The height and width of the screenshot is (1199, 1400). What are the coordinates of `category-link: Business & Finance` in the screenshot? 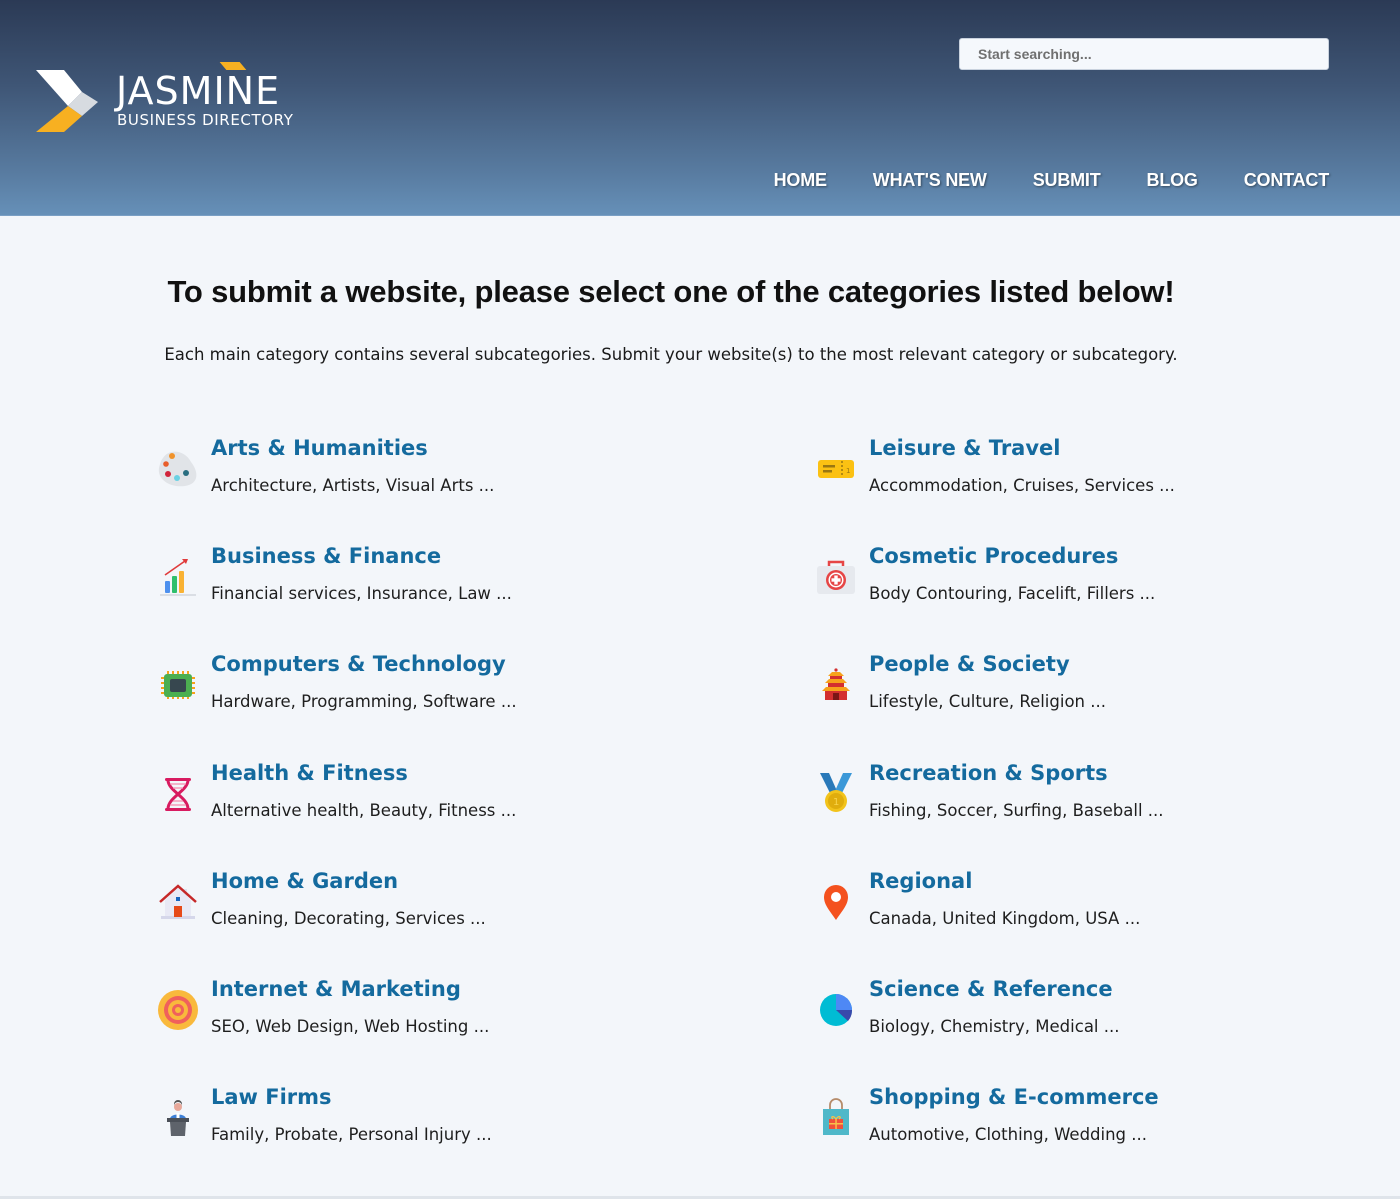 It's located at (326, 556).